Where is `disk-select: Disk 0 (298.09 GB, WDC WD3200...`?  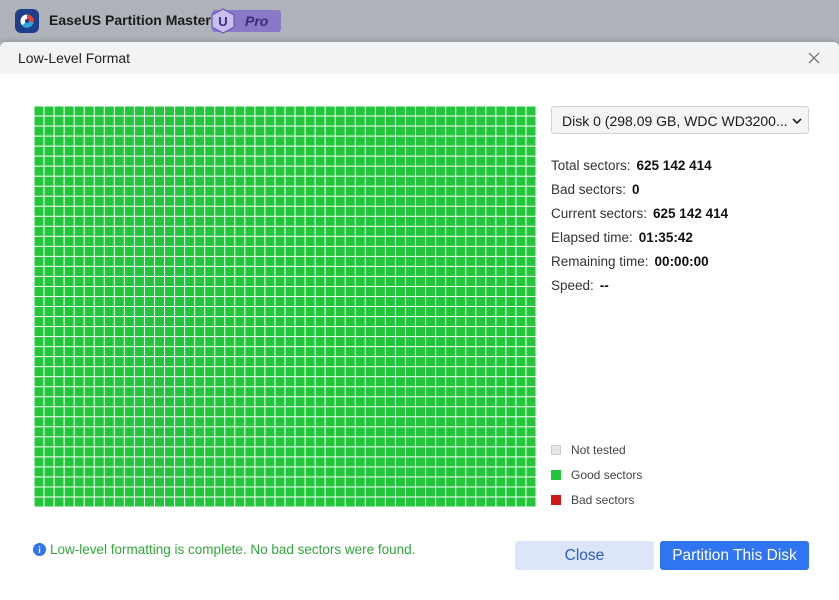
disk-select: Disk 0 (298.09 GB, WDC WD3200... is located at coordinates (680, 120).